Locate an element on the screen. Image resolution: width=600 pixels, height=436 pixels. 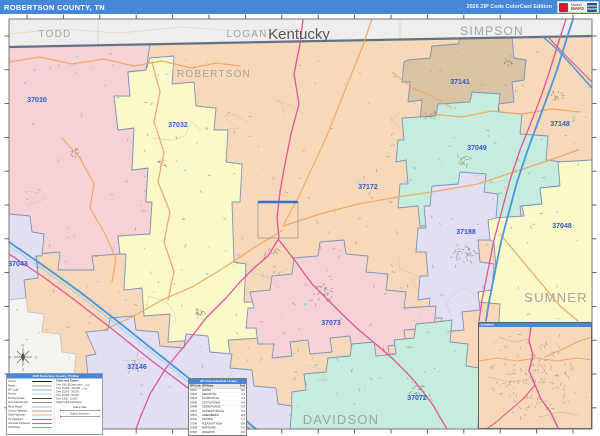
county-label-sumner: SUMNER is located at coordinates (556, 297).